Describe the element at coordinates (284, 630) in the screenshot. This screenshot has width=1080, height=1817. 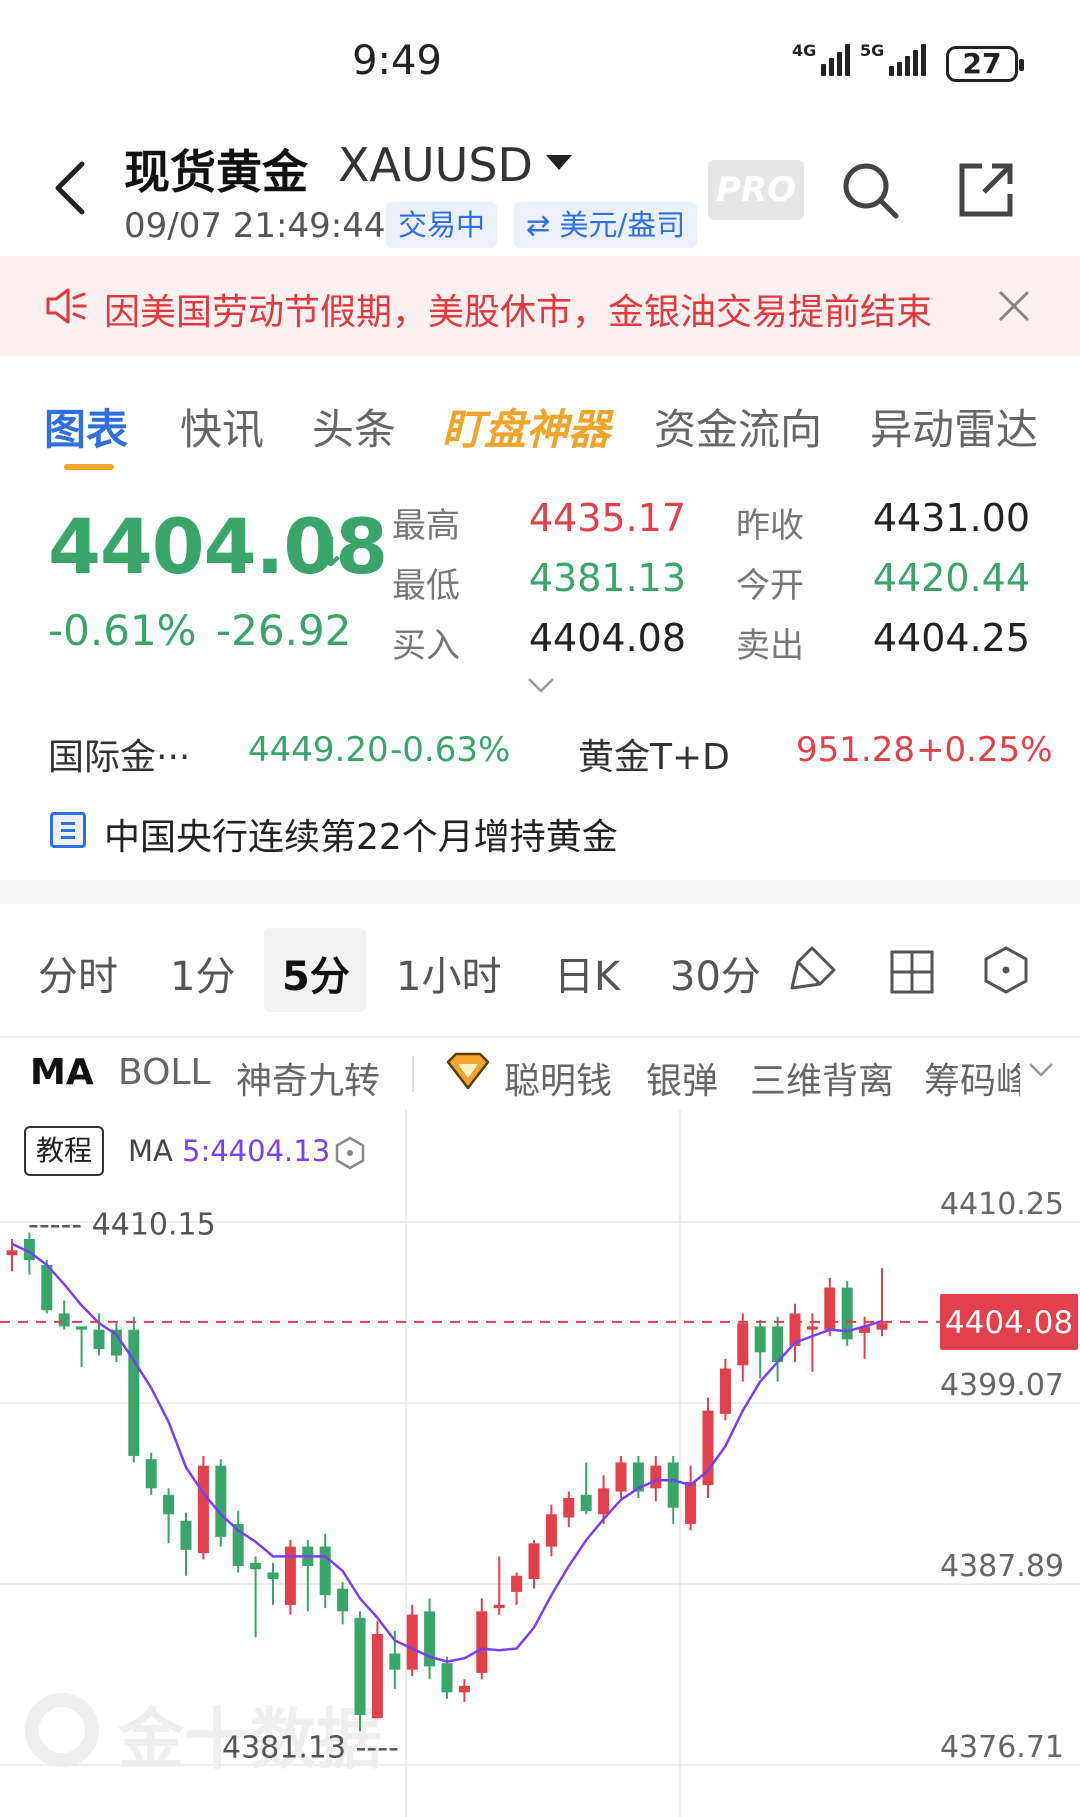
I see `change-absolute: -26.92` at that location.